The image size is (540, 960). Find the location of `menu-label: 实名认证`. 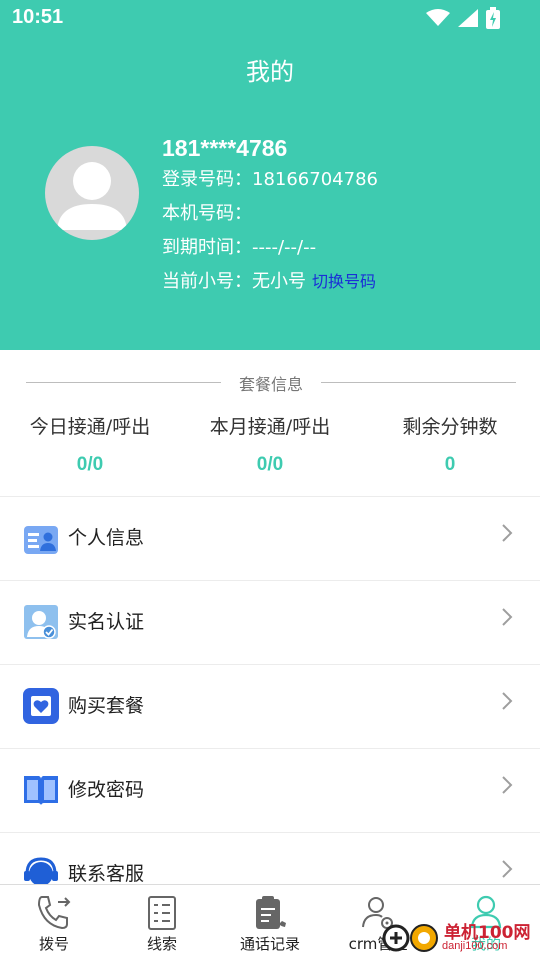

menu-label: 实名认证 is located at coordinates (106, 622).